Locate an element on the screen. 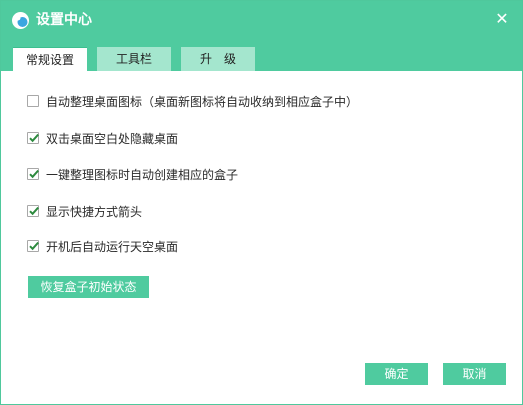  checkbox-double-click-hide-desktop is located at coordinates (33, 138).